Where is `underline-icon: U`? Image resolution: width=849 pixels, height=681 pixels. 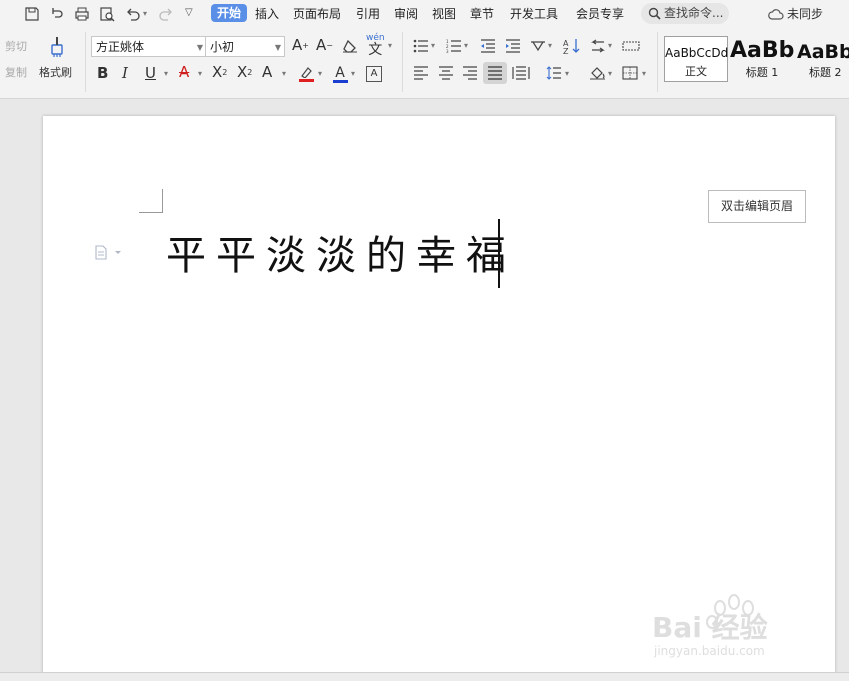 underline-icon: U is located at coordinates (150, 73).